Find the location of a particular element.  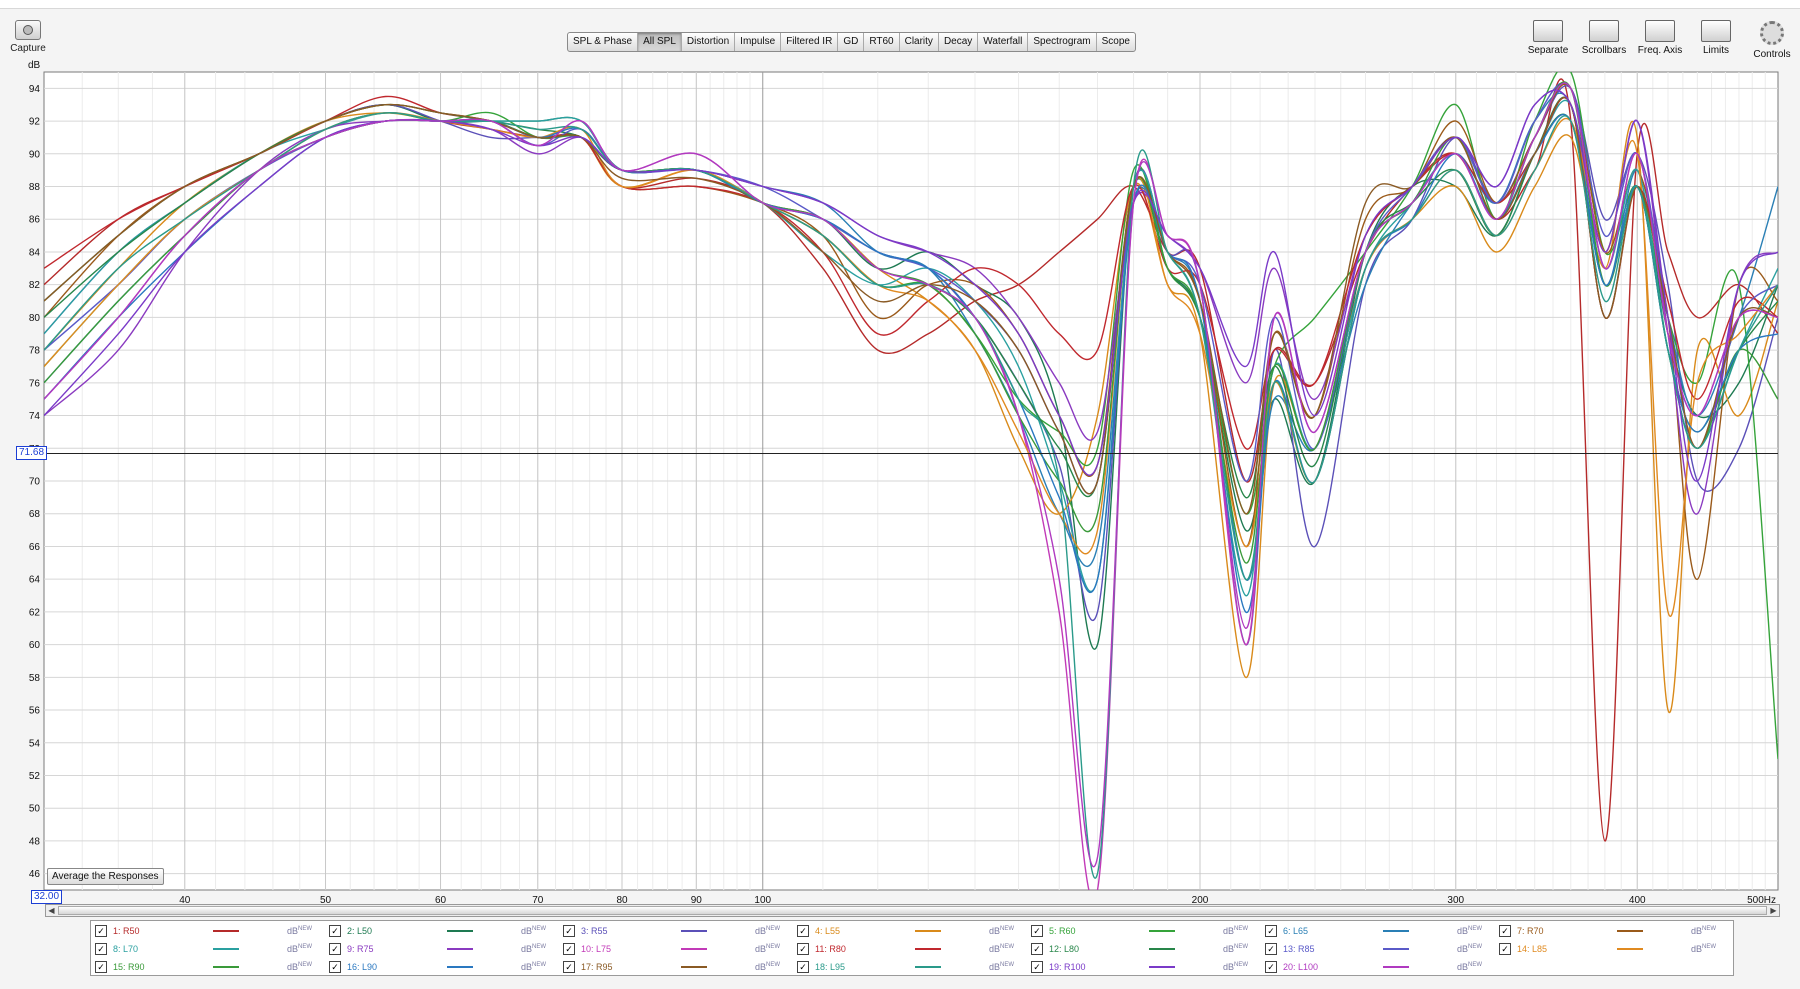

legend-item: ✓ 10: L75 dBNEW is located at coordinates (671, 949).